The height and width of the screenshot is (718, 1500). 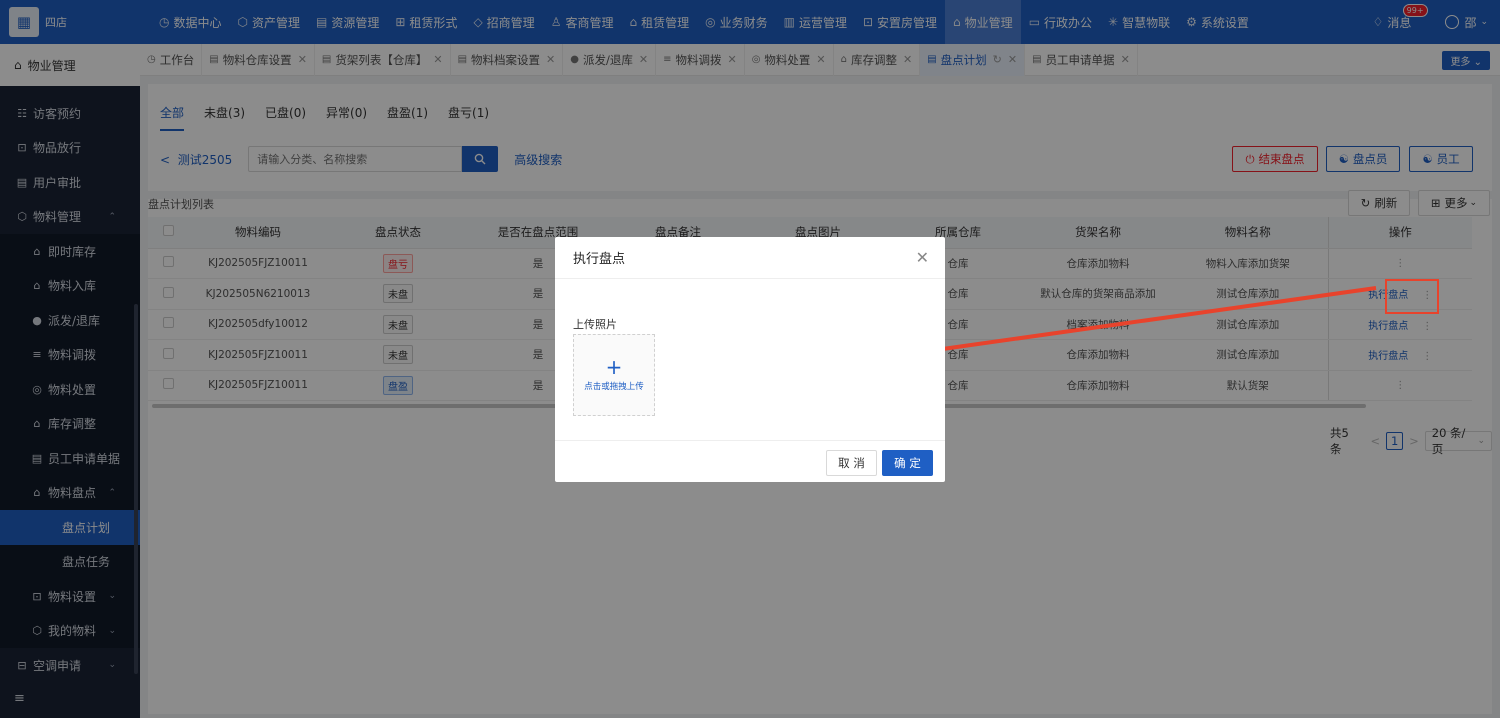 I want to click on cancel-button: 取 消, so click(x=851, y=463).